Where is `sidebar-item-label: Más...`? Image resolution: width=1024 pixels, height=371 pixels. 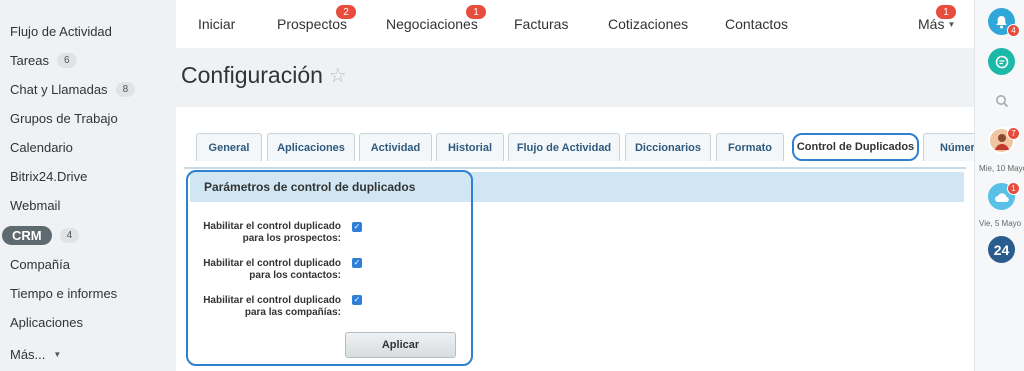 sidebar-item-label: Más... is located at coordinates (28, 354).